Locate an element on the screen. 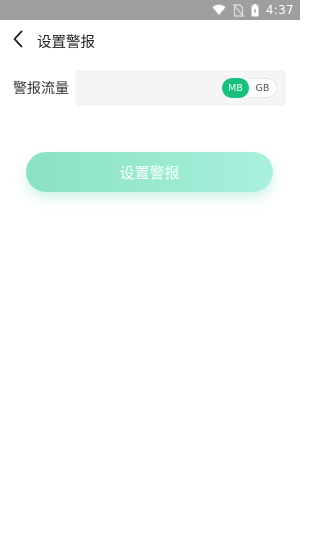  chevron-left-icon is located at coordinates (18, 41).